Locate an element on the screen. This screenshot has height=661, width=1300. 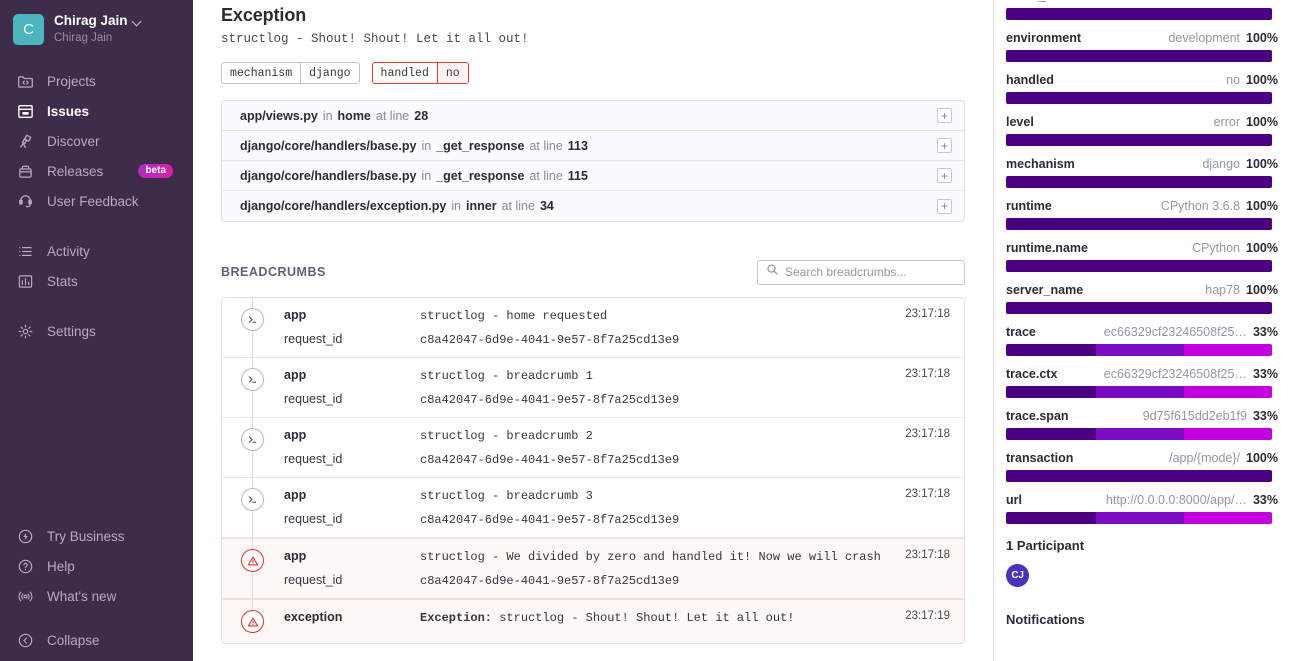
warning-circle-icon is located at coordinates (252, 621).